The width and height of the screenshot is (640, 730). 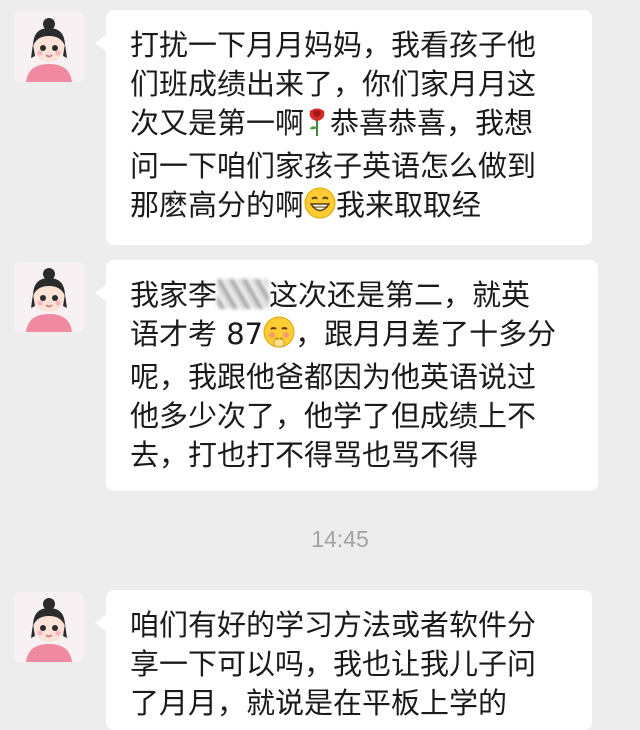 I want to click on message-text: 咱们有好的学习方法或者软件分, so click(x=333, y=625).